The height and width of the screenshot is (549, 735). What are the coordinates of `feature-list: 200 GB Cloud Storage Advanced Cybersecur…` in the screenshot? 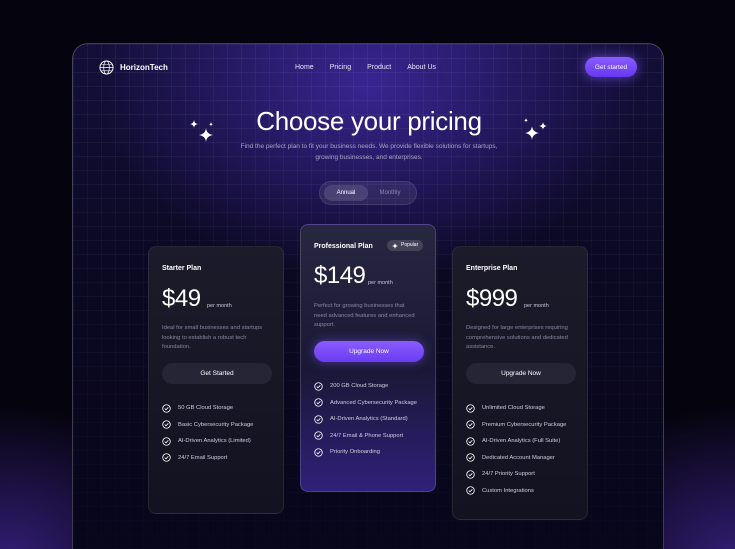 It's located at (374, 419).